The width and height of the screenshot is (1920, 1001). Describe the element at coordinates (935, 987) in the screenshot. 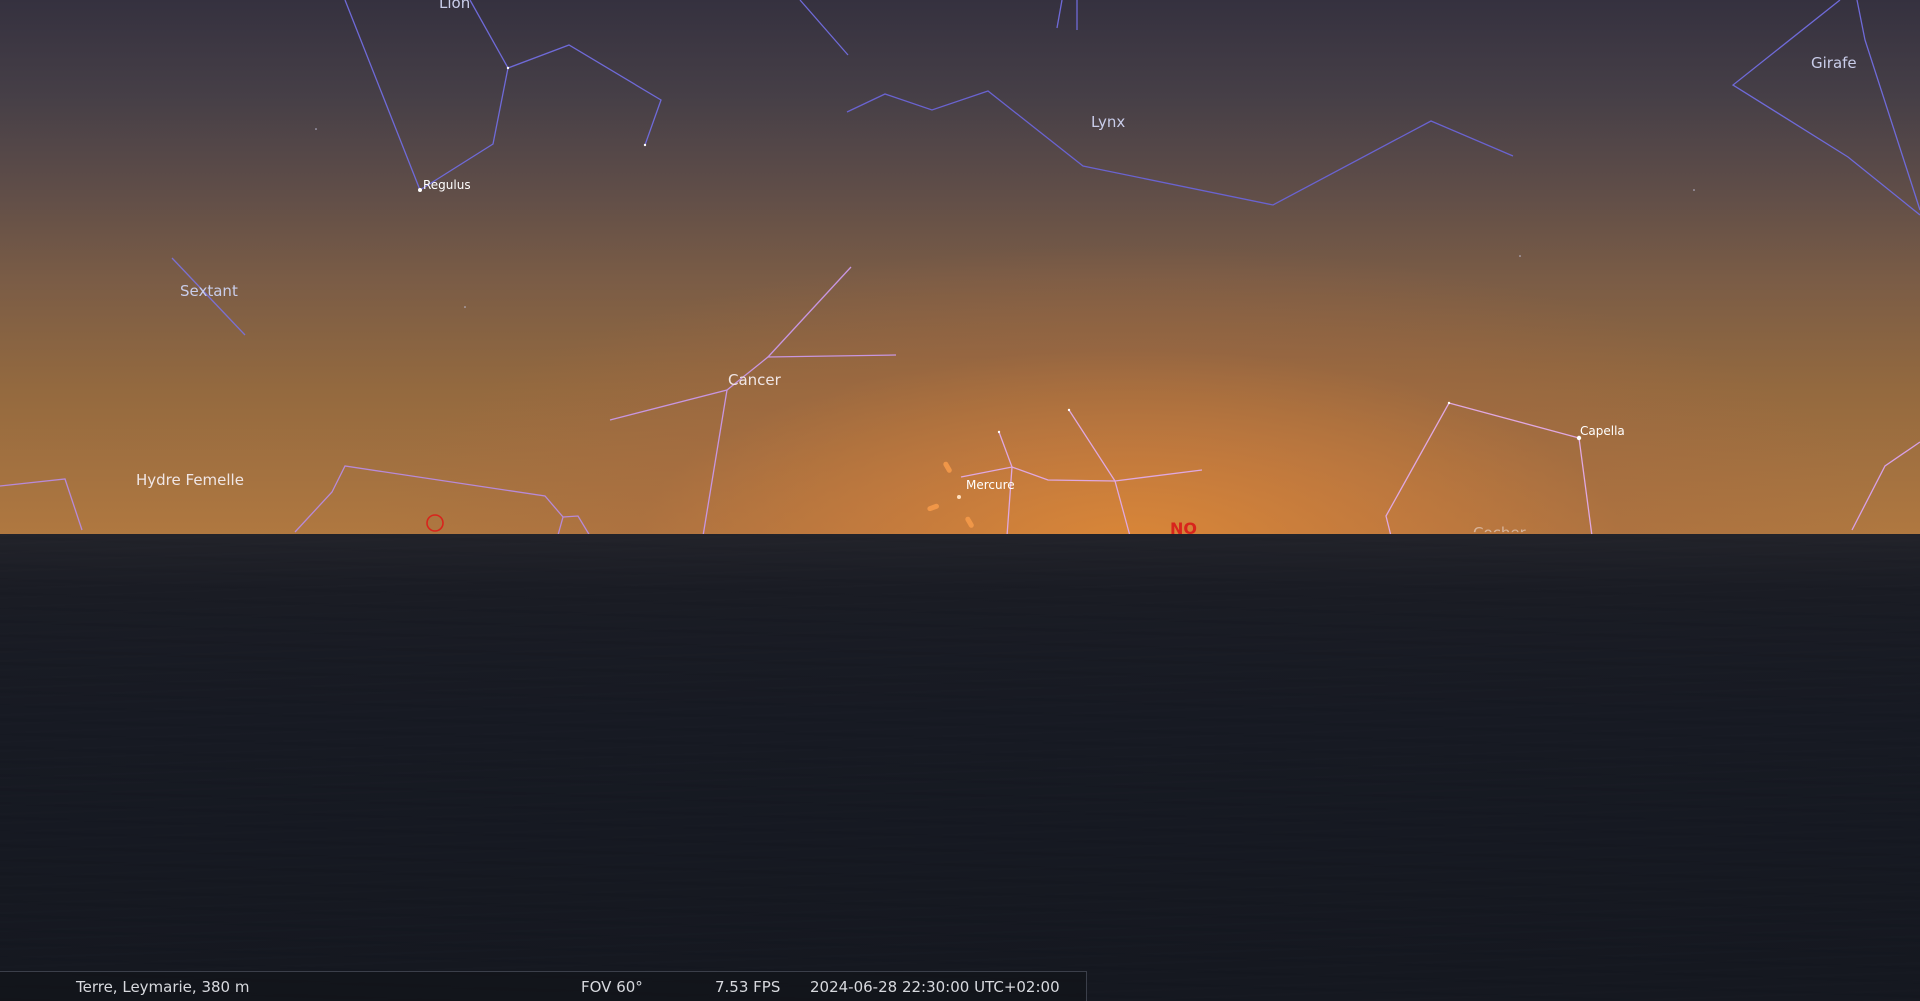

I see `datetime-text: 2024-06-28 22:30:00 UTC+02:00` at that location.